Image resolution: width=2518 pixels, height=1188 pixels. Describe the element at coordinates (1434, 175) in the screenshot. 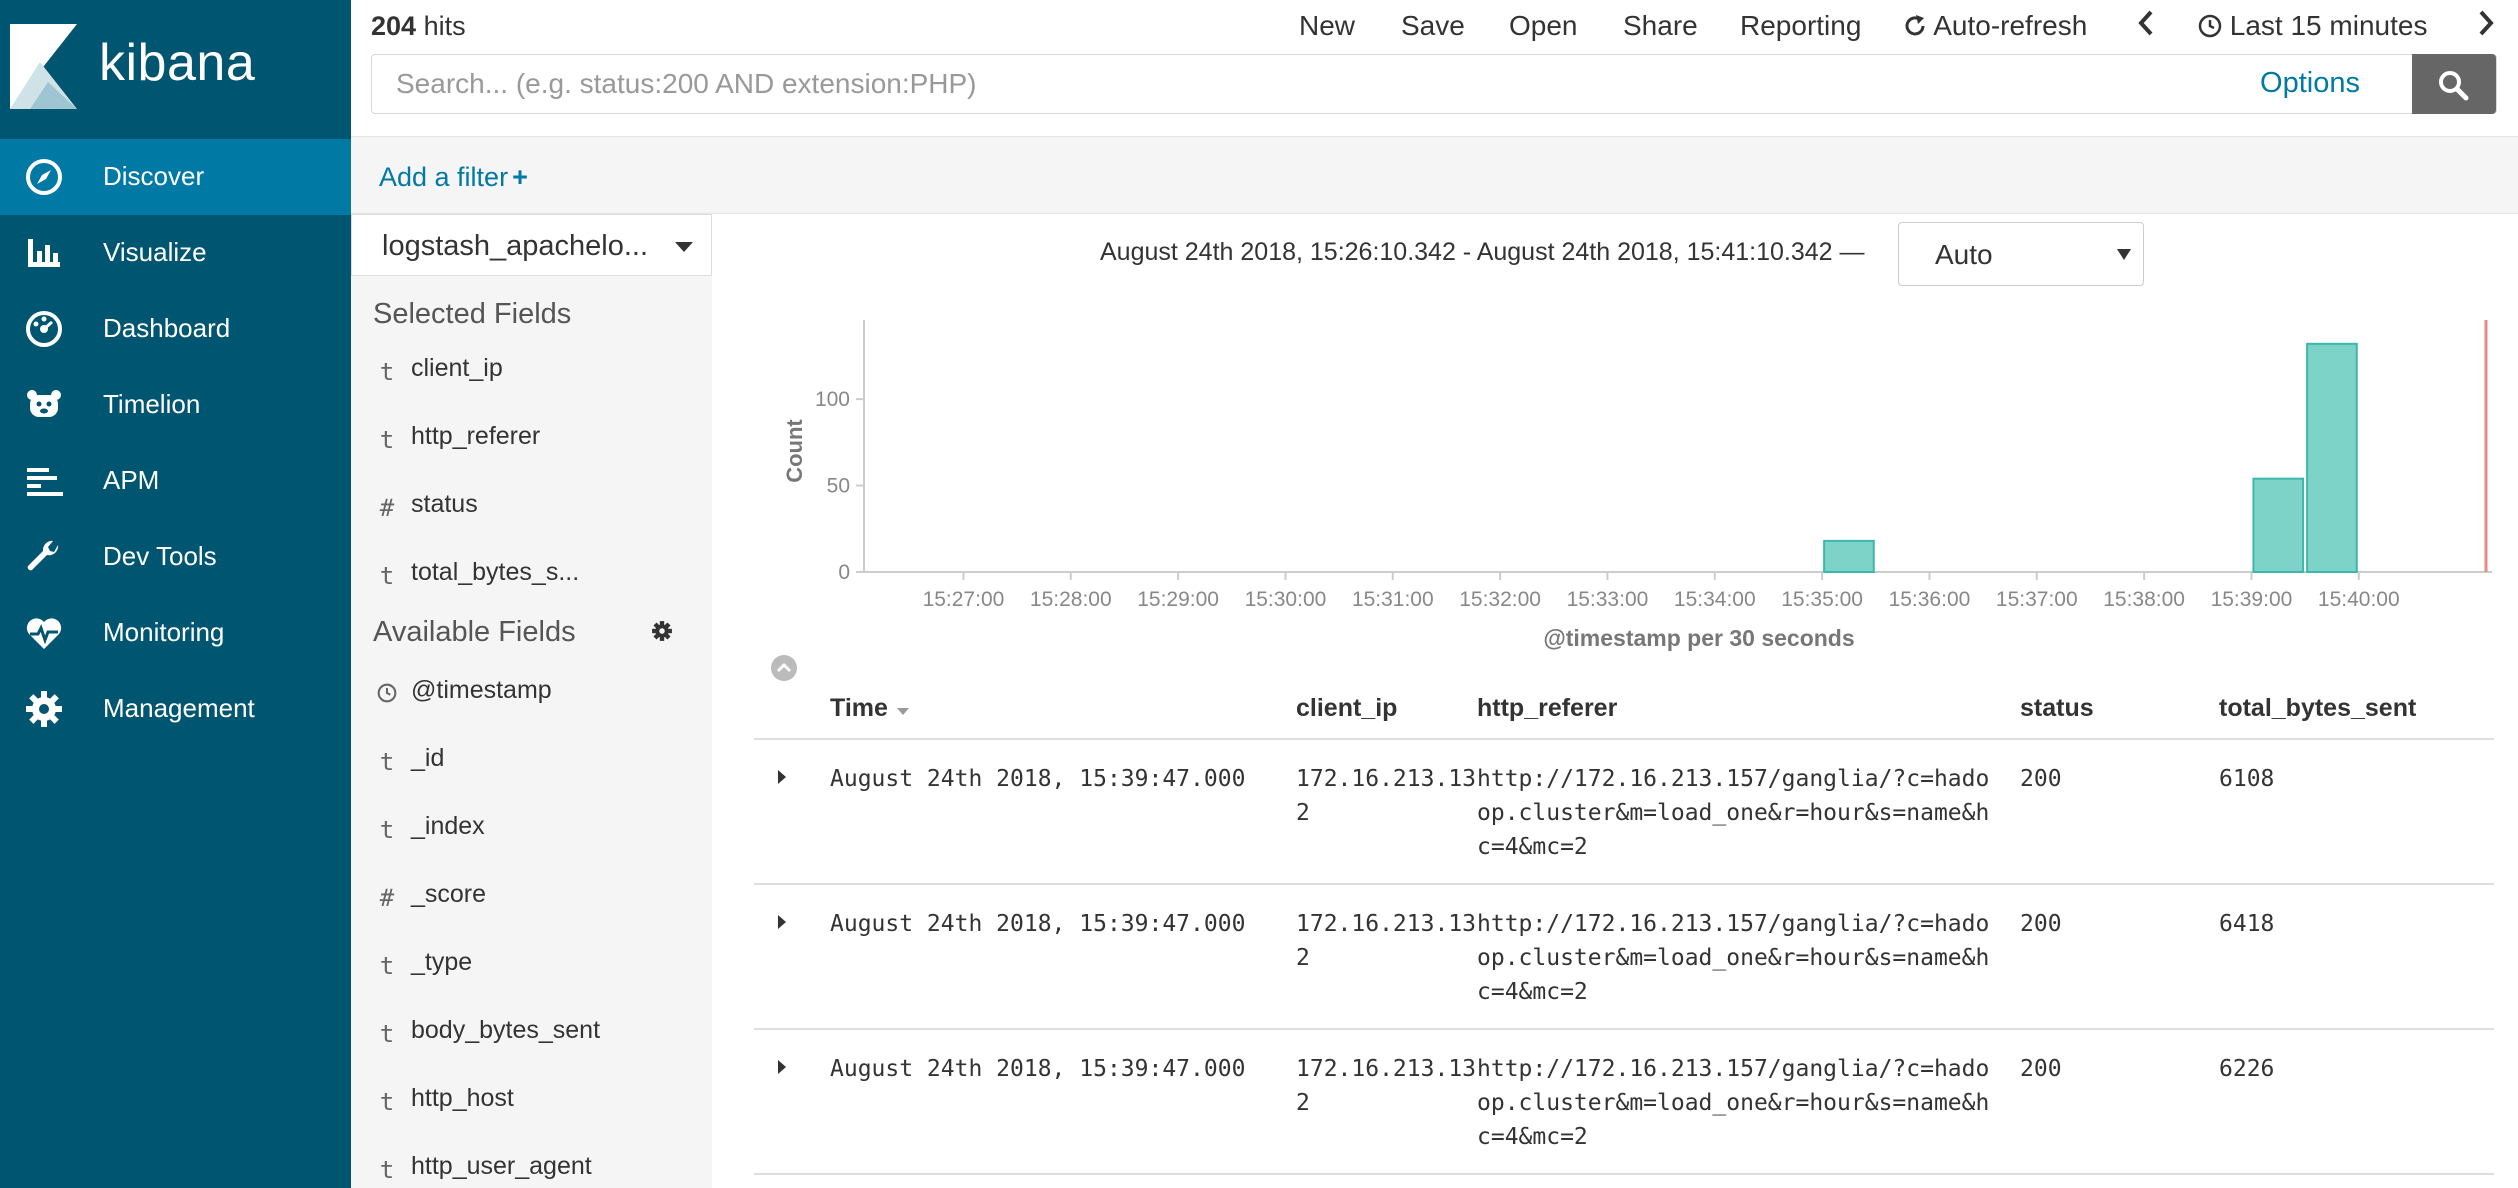

I see `filter-bar: Add a filter +` at that location.